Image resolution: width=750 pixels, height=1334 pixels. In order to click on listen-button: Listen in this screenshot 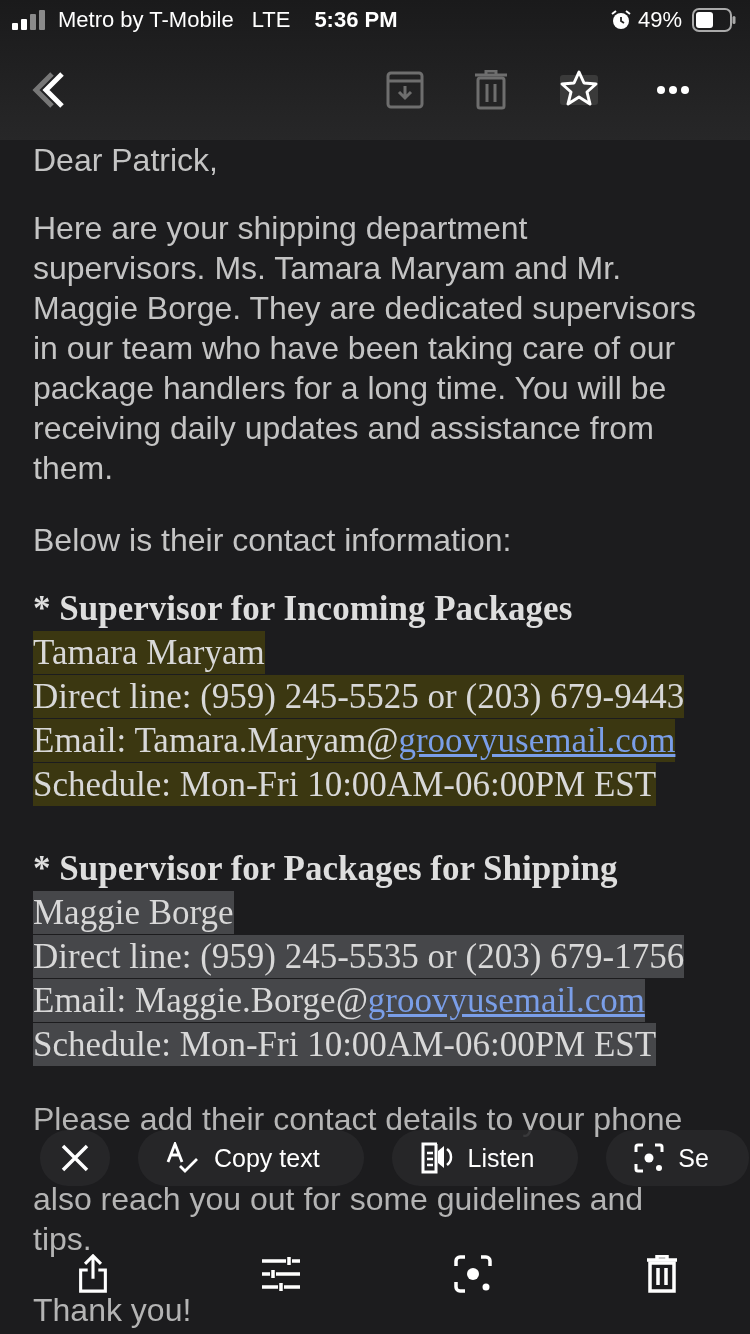, I will do `click(485, 1158)`.